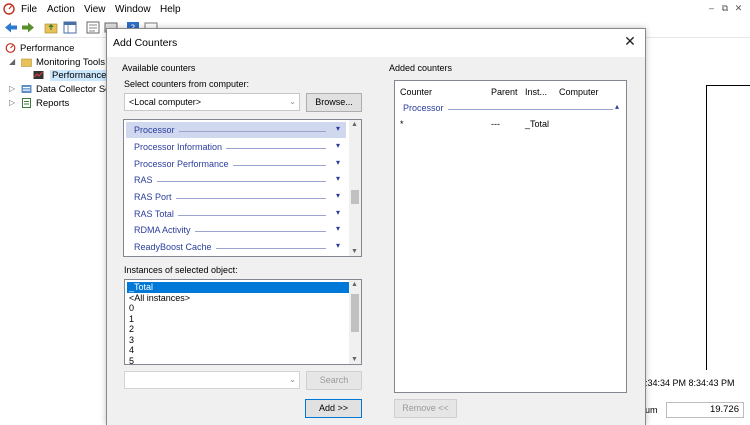  I want to click on tree-item-data-collector-sets: Data Collector Set, so click(74, 89).